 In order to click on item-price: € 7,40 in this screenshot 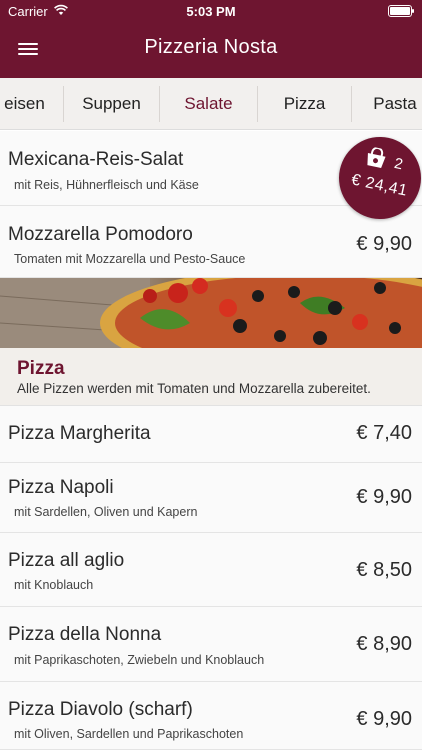, I will do `click(384, 433)`.